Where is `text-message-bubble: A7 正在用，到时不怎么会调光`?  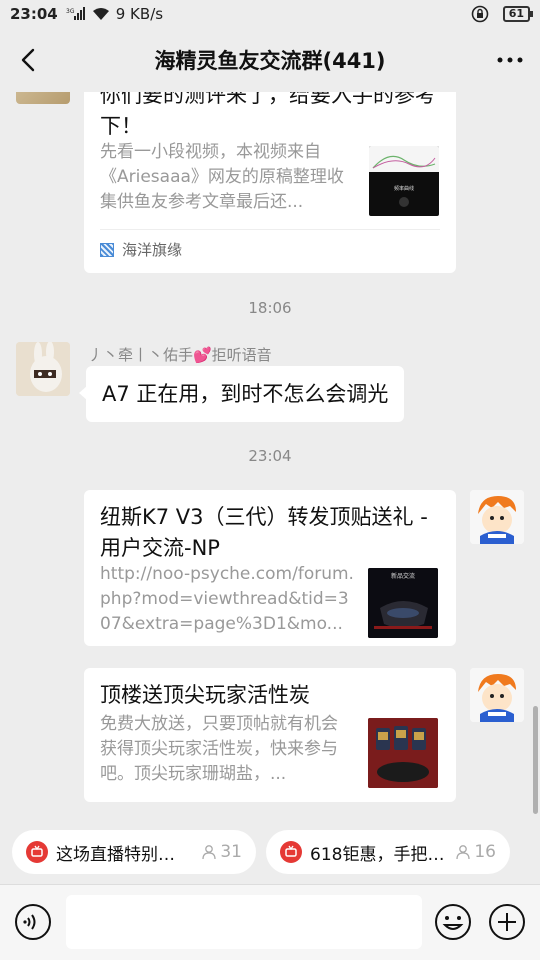
text-message-bubble: A7 正在用，到时不怎么会调光 is located at coordinates (241, 394).